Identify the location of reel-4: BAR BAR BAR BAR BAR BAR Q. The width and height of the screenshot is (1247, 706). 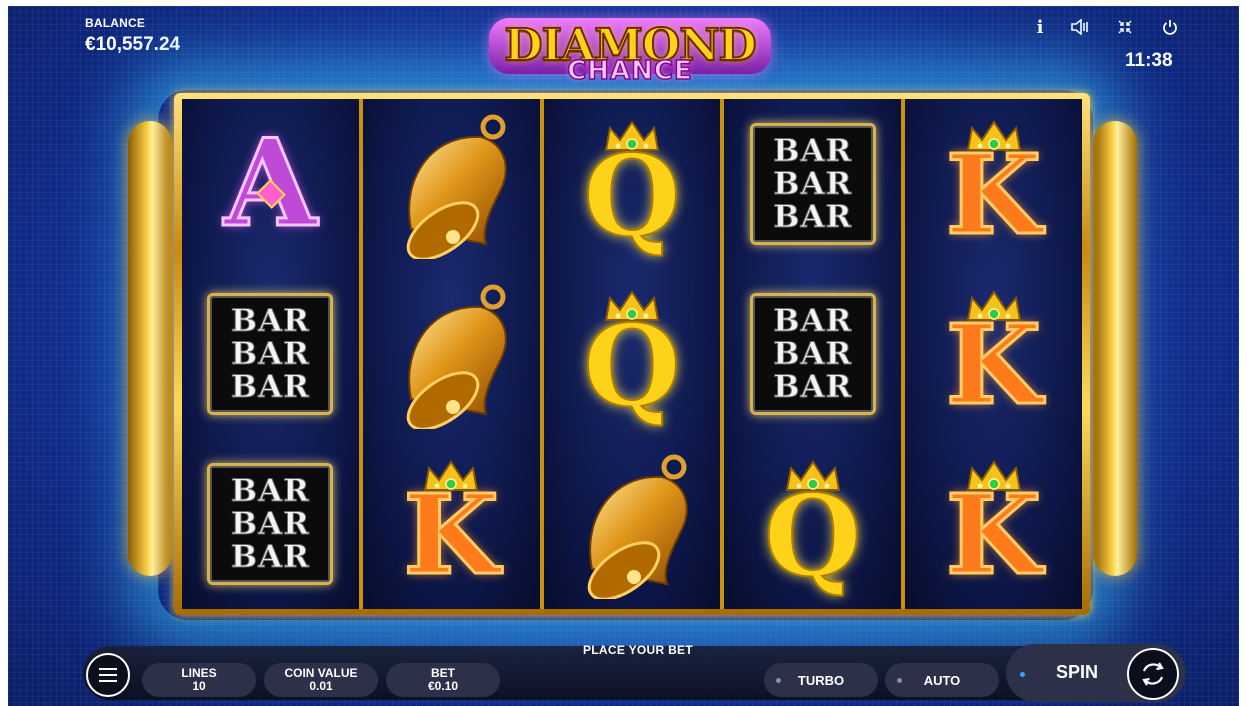
(813, 354).